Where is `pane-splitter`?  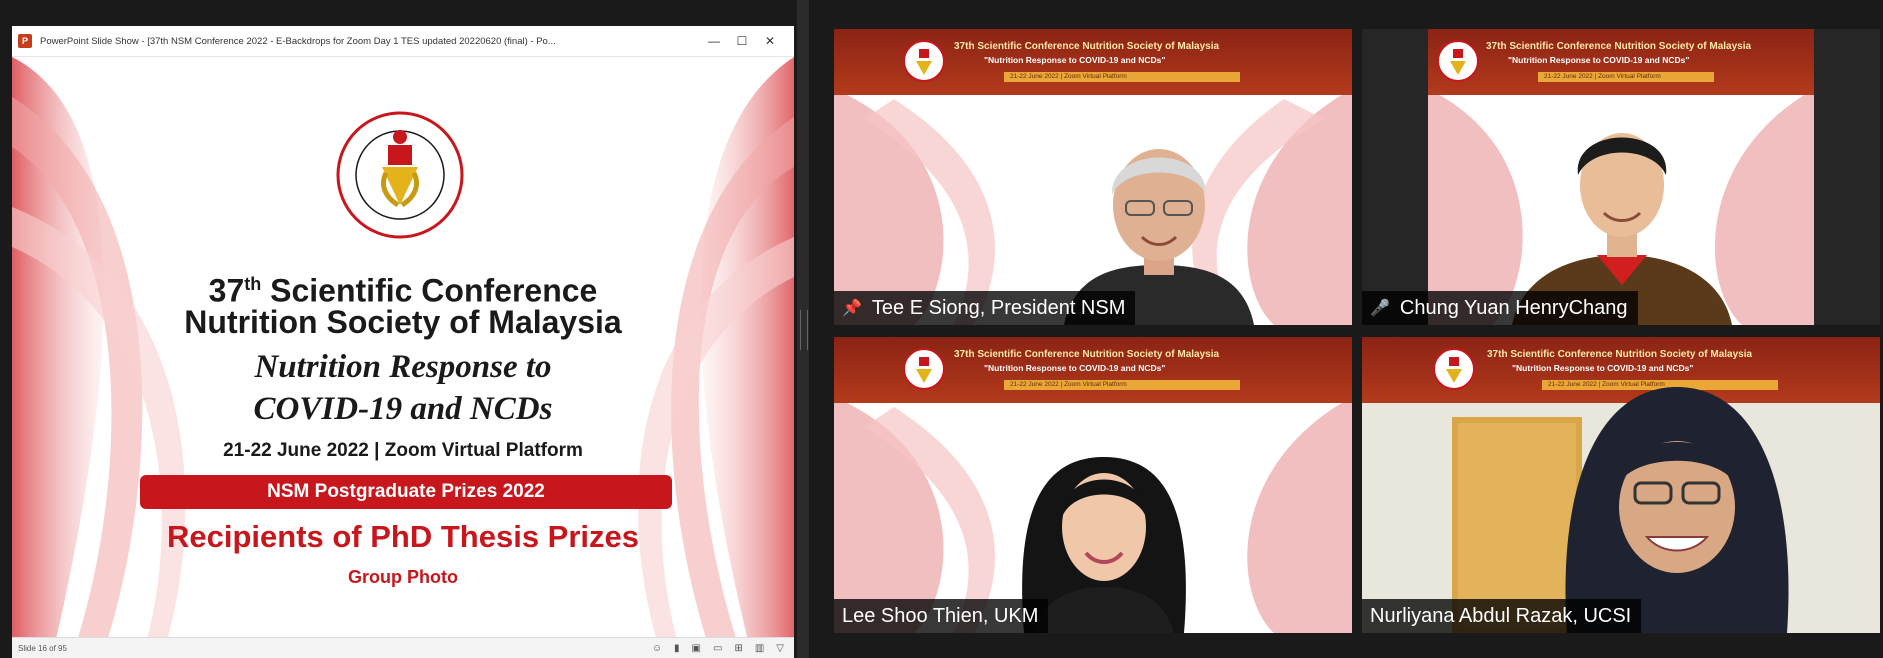
pane-splitter is located at coordinates (803, 329).